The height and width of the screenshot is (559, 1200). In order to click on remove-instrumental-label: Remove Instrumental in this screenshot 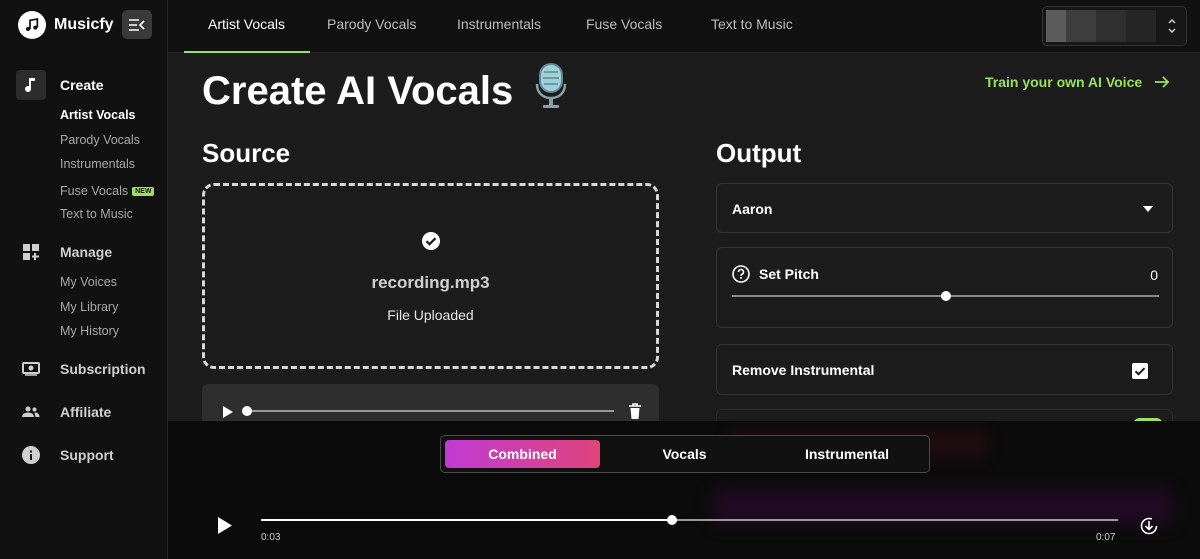, I will do `click(803, 370)`.